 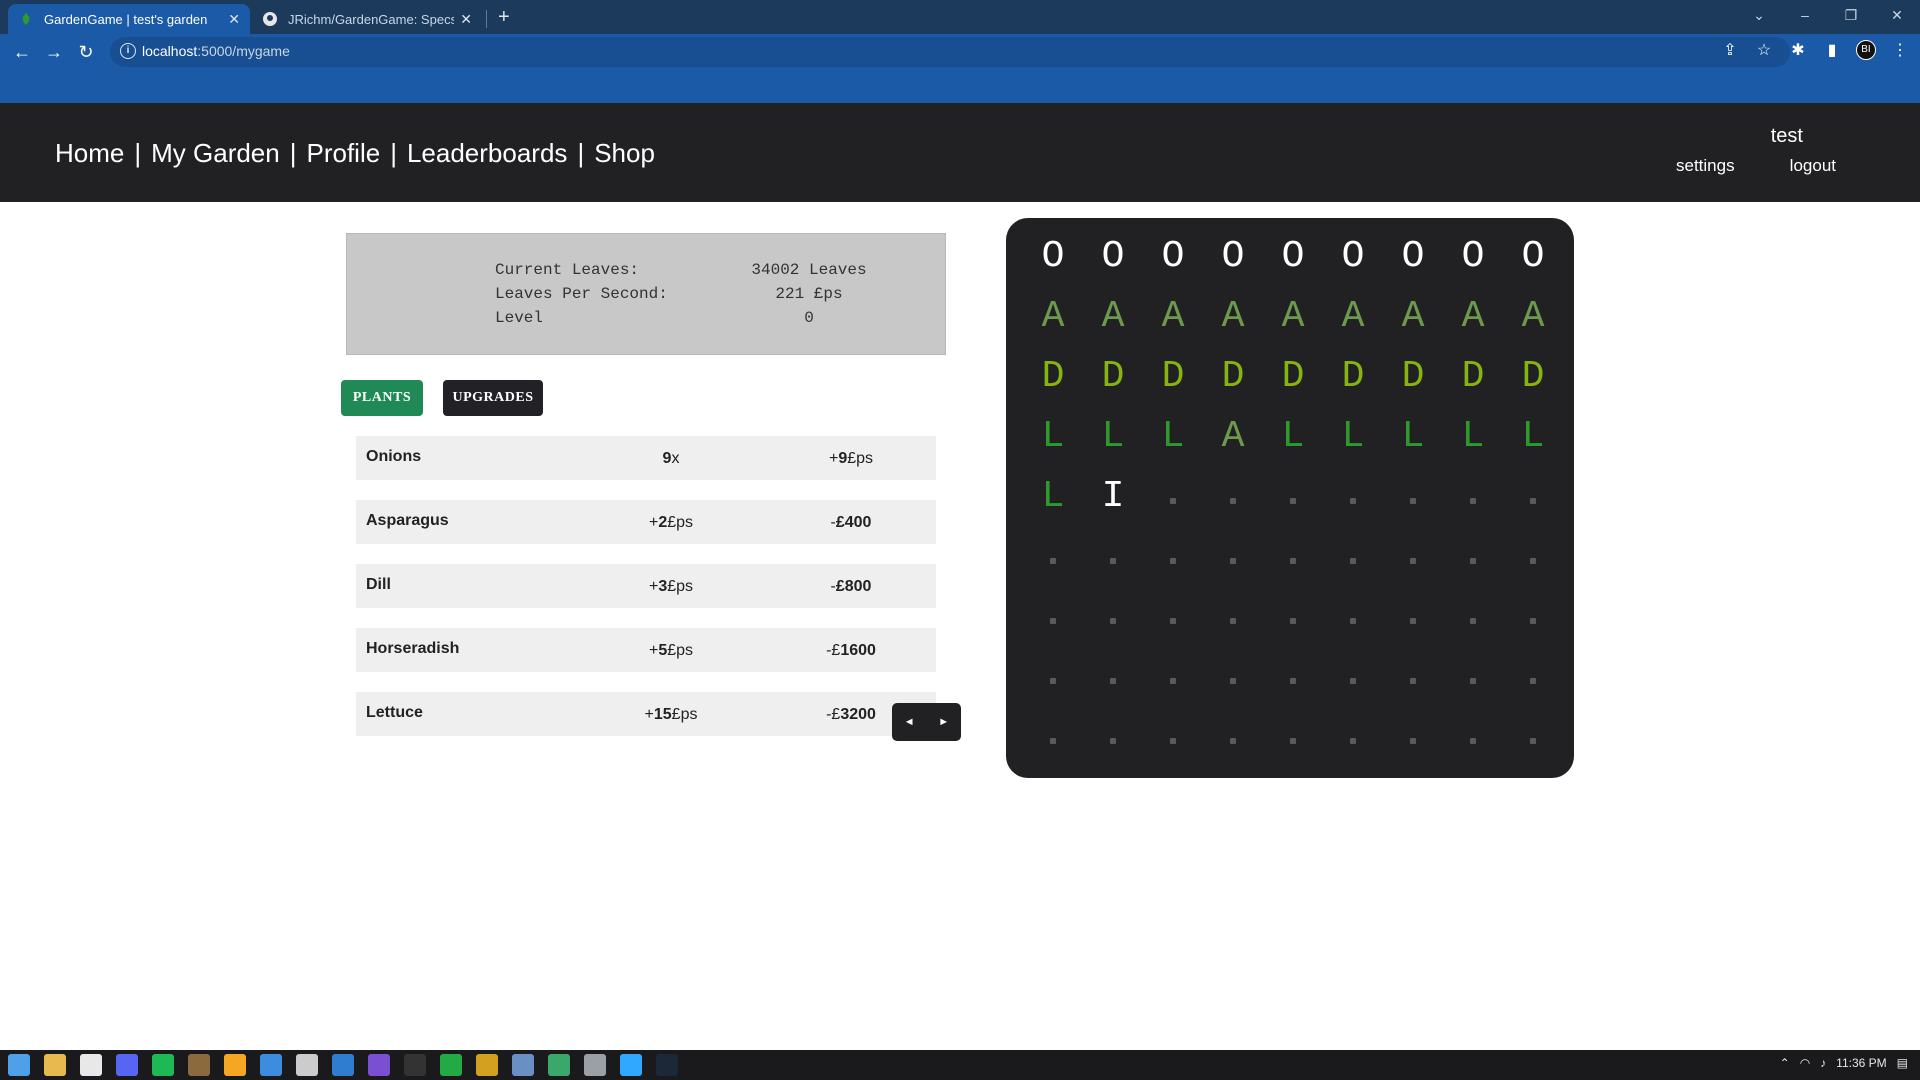 What do you see at coordinates (1902, 1063) in the screenshot?
I see `notifications-icon: ▤` at bounding box center [1902, 1063].